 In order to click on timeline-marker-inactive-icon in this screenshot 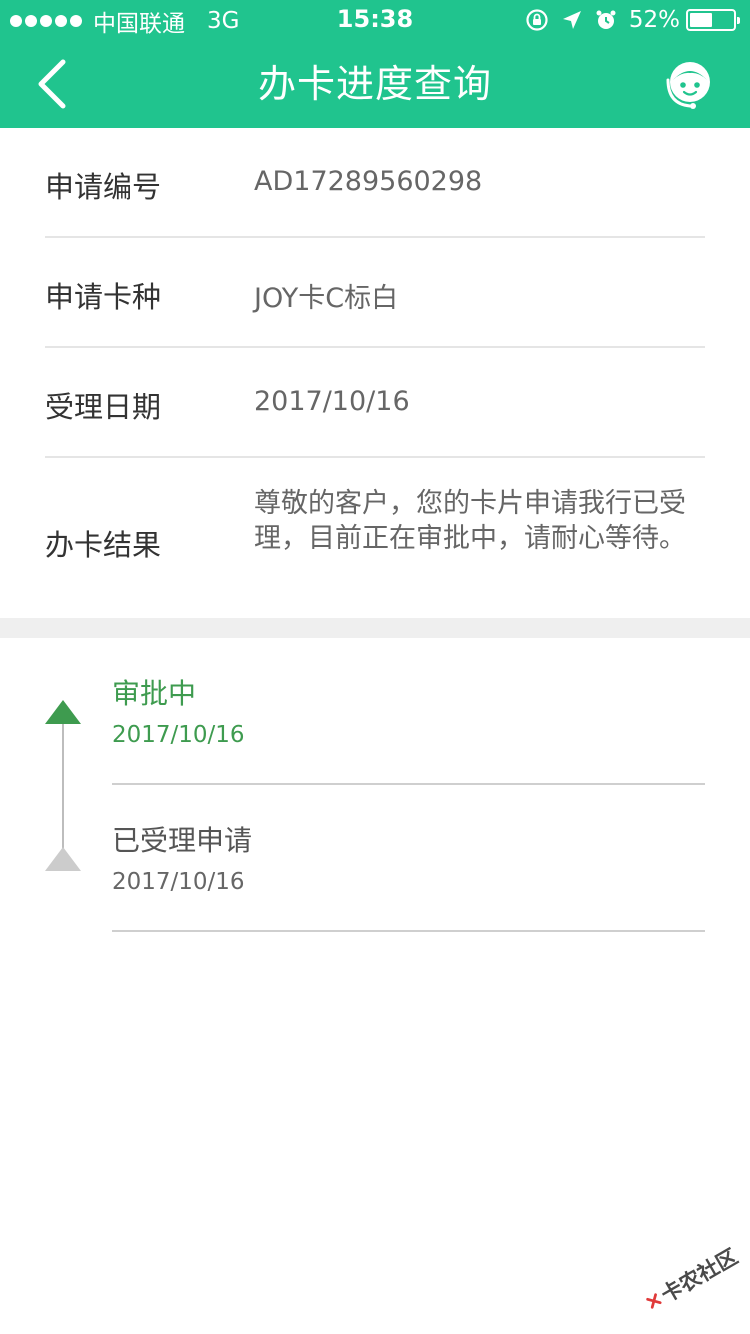, I will do `click(63, 859)`.